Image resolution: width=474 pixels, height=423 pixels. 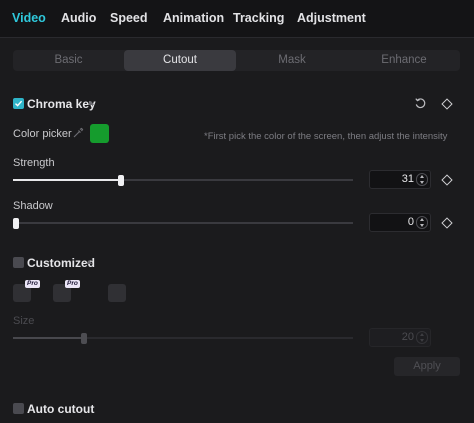 I want to click on auto-cutout-title: Auto cutout, so click(x=61, y=409).